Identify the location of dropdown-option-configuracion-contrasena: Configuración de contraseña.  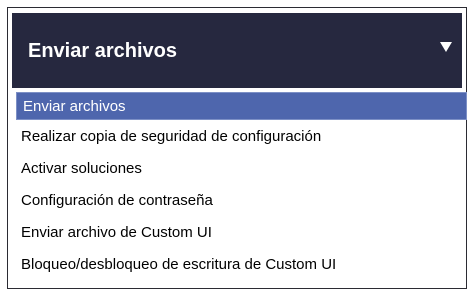
(241, 201).